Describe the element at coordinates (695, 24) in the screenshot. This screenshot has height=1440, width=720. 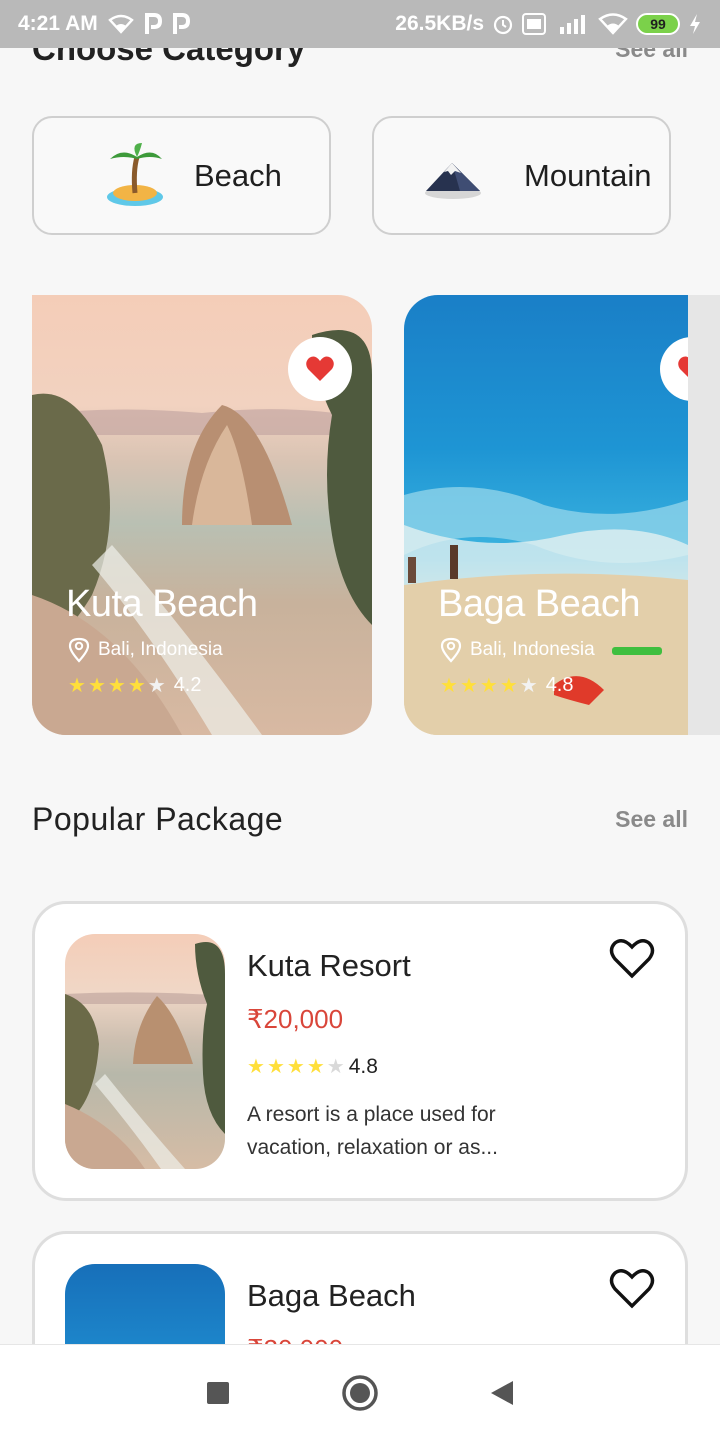
I see `charging-icon` at that location.